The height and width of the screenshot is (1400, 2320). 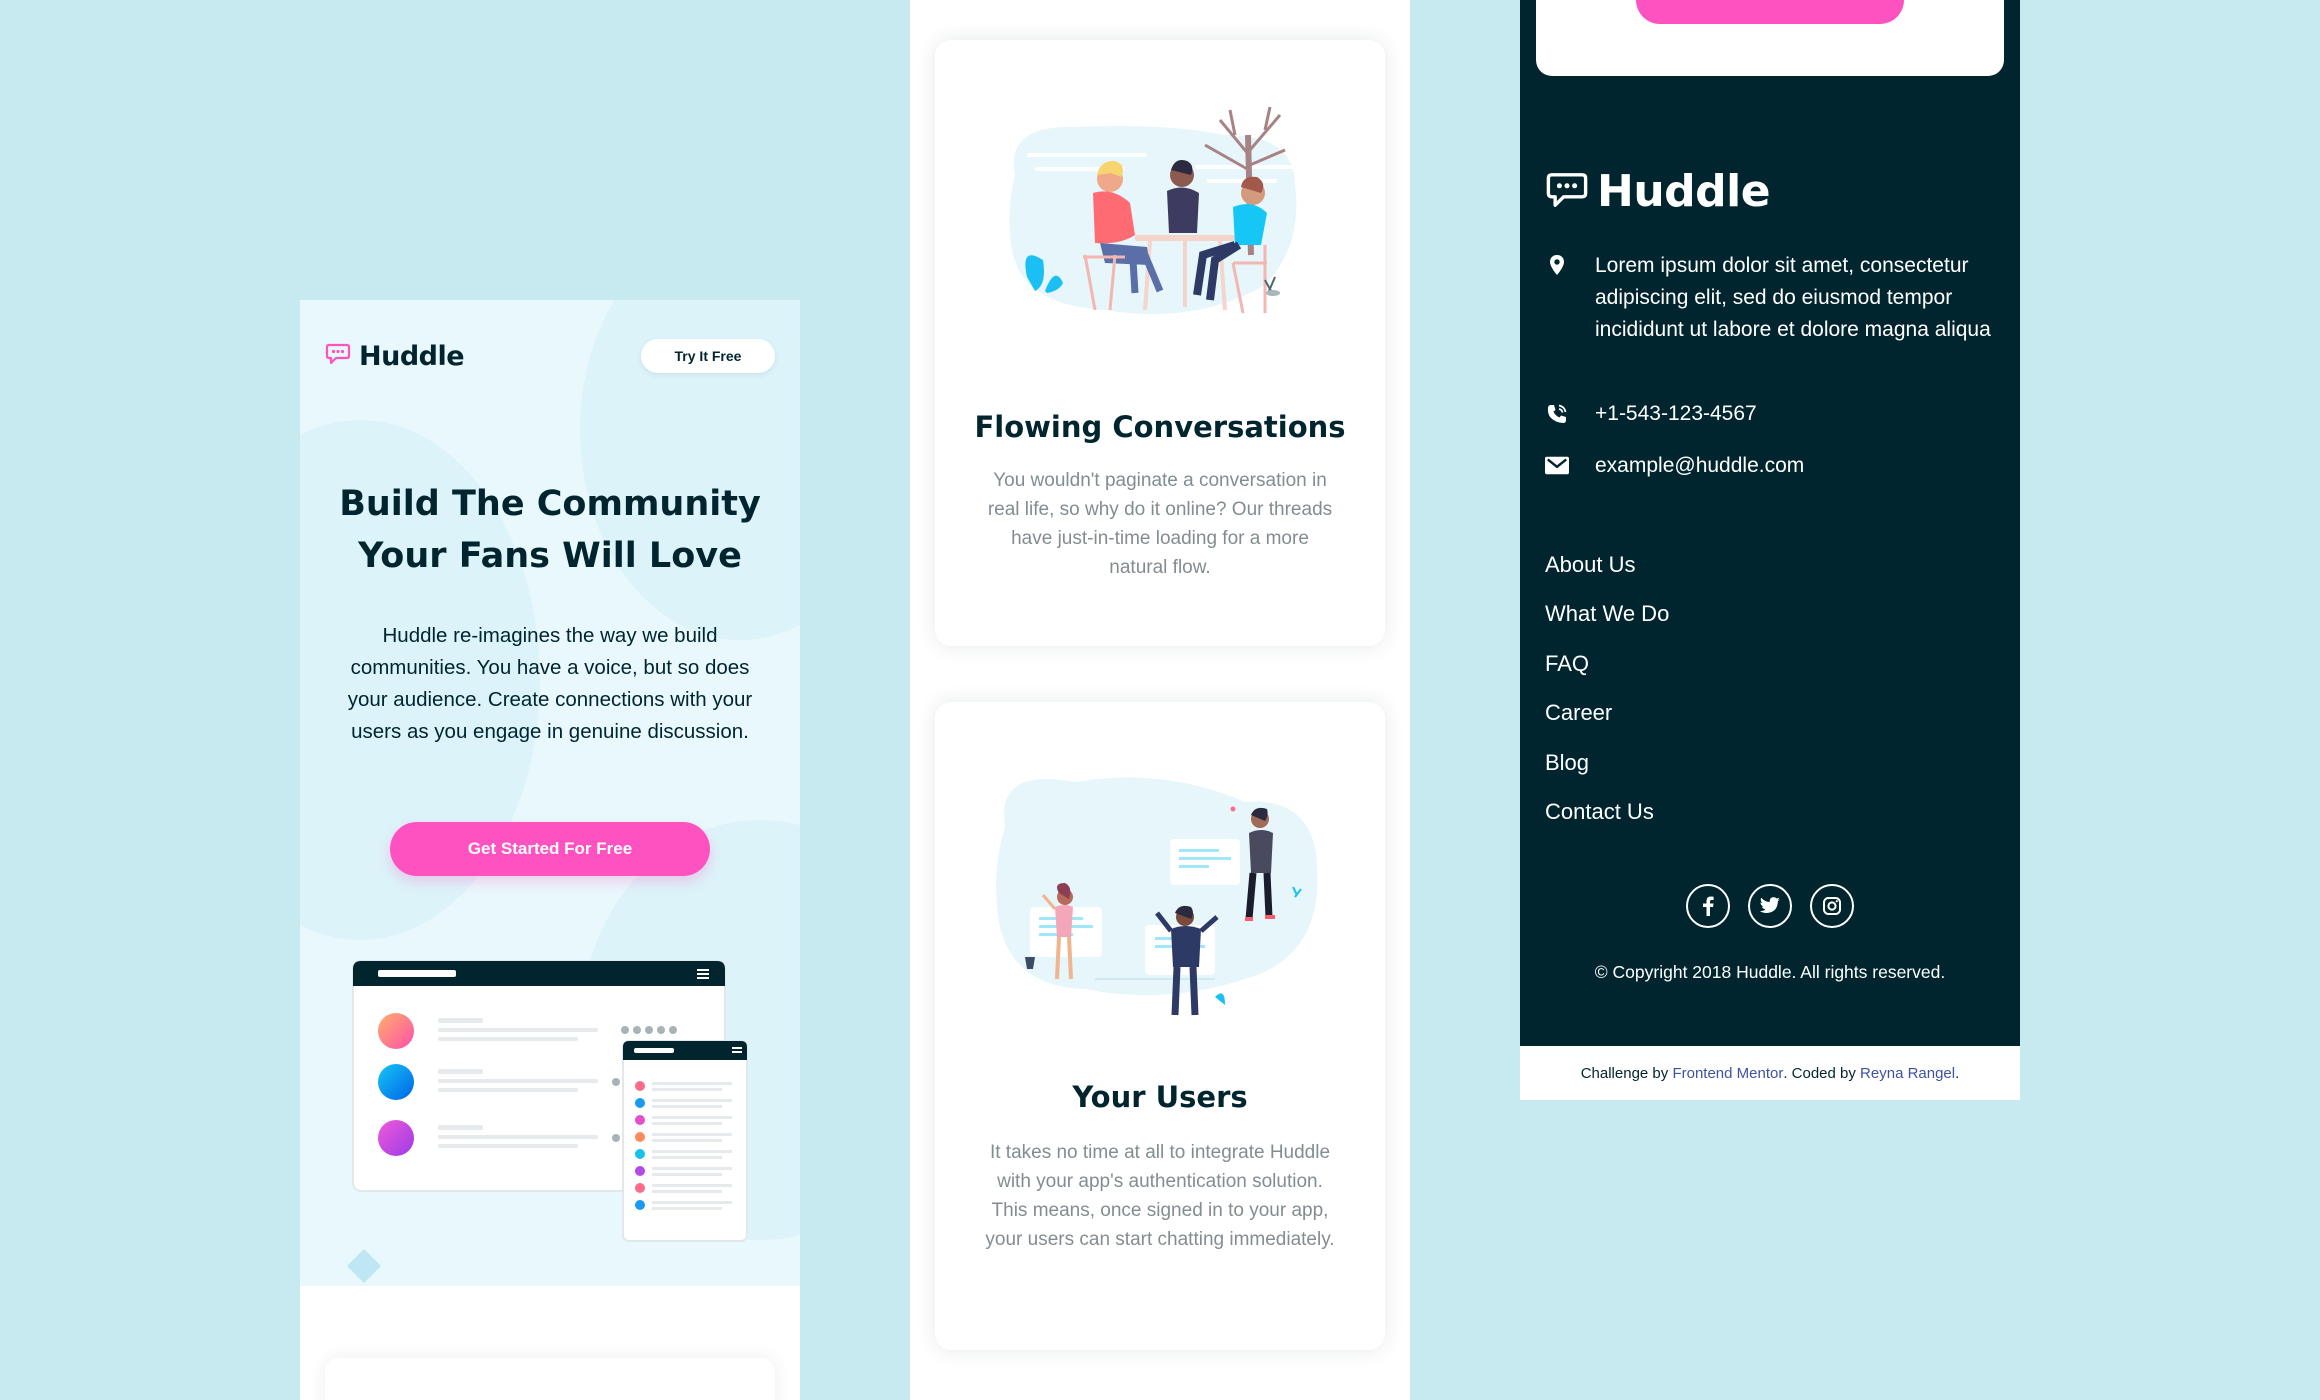 I want to click on people-talking-illustration, so click(x=1160, y=217).